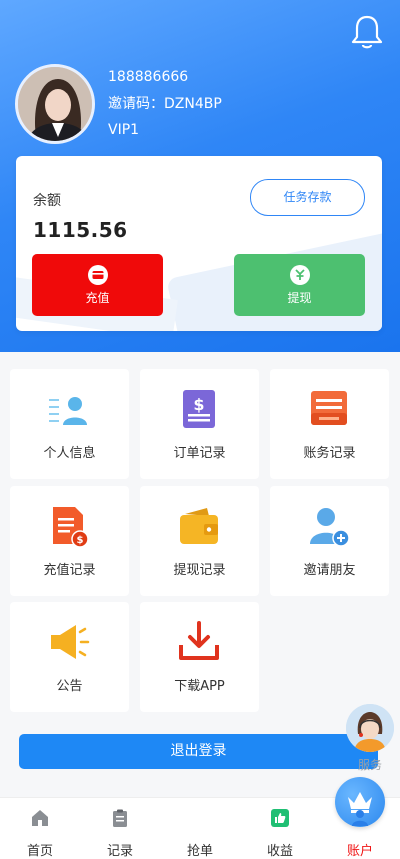  What do you see at coordinates (299, 275) in the screenshot?
I see `withdraw-icon` at bounding box center [299, 275].